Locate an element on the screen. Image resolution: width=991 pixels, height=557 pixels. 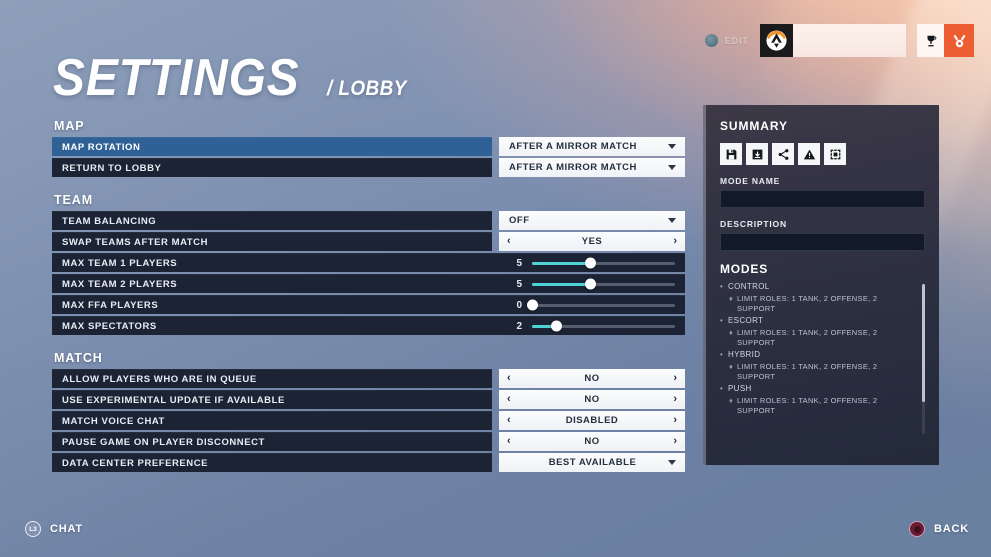
settings-row: TEAM BALANCING OFF is located at coordinates (368, 220).